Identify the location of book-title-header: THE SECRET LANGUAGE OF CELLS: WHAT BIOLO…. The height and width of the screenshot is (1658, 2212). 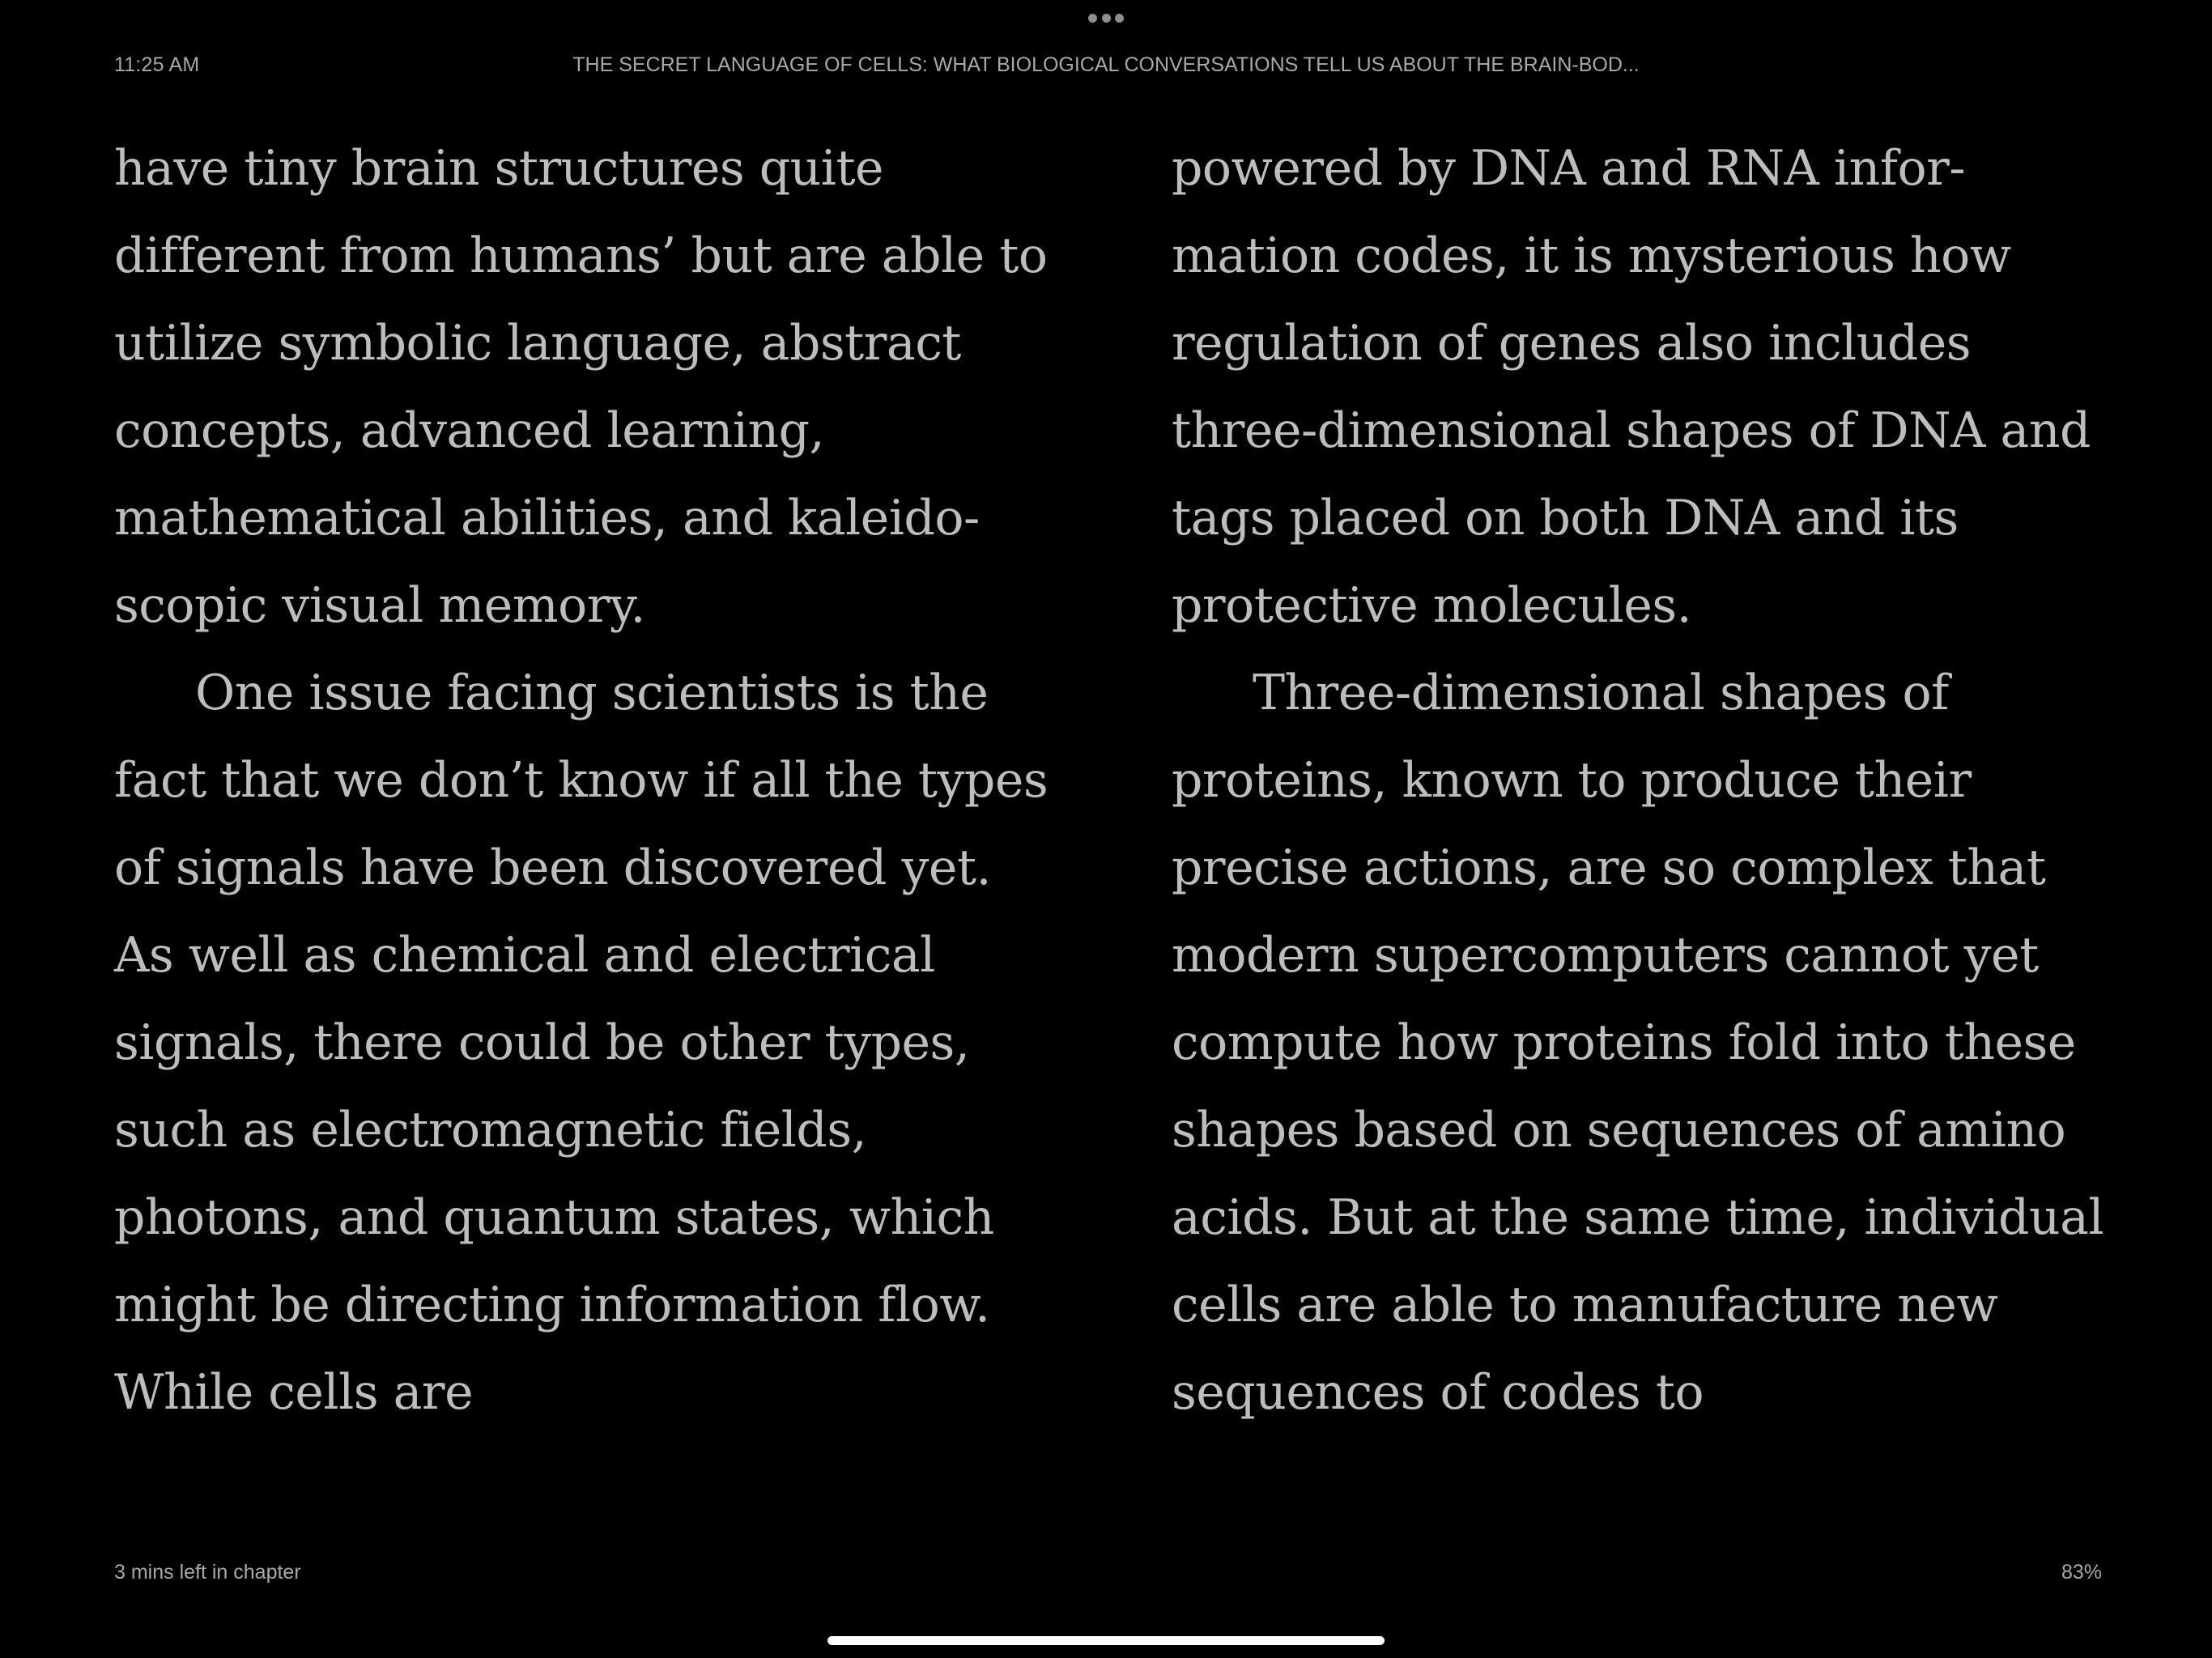
(1106, 65).